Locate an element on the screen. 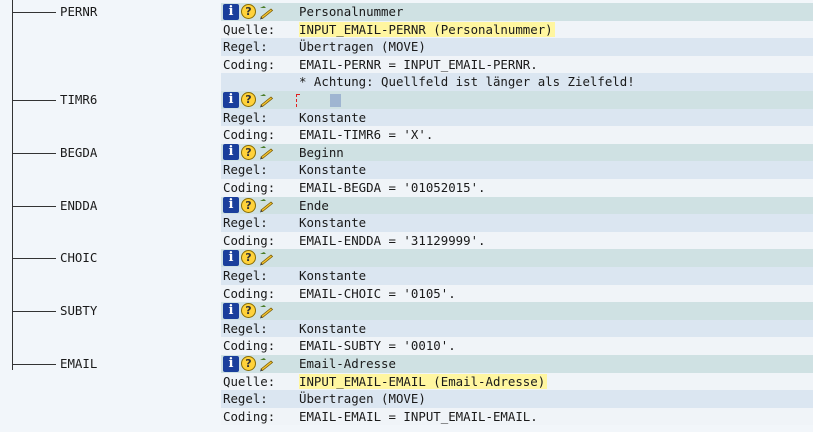  coding-value: EMAIL-ENDDA = '31129999'. is located at coordinates (392, 240).